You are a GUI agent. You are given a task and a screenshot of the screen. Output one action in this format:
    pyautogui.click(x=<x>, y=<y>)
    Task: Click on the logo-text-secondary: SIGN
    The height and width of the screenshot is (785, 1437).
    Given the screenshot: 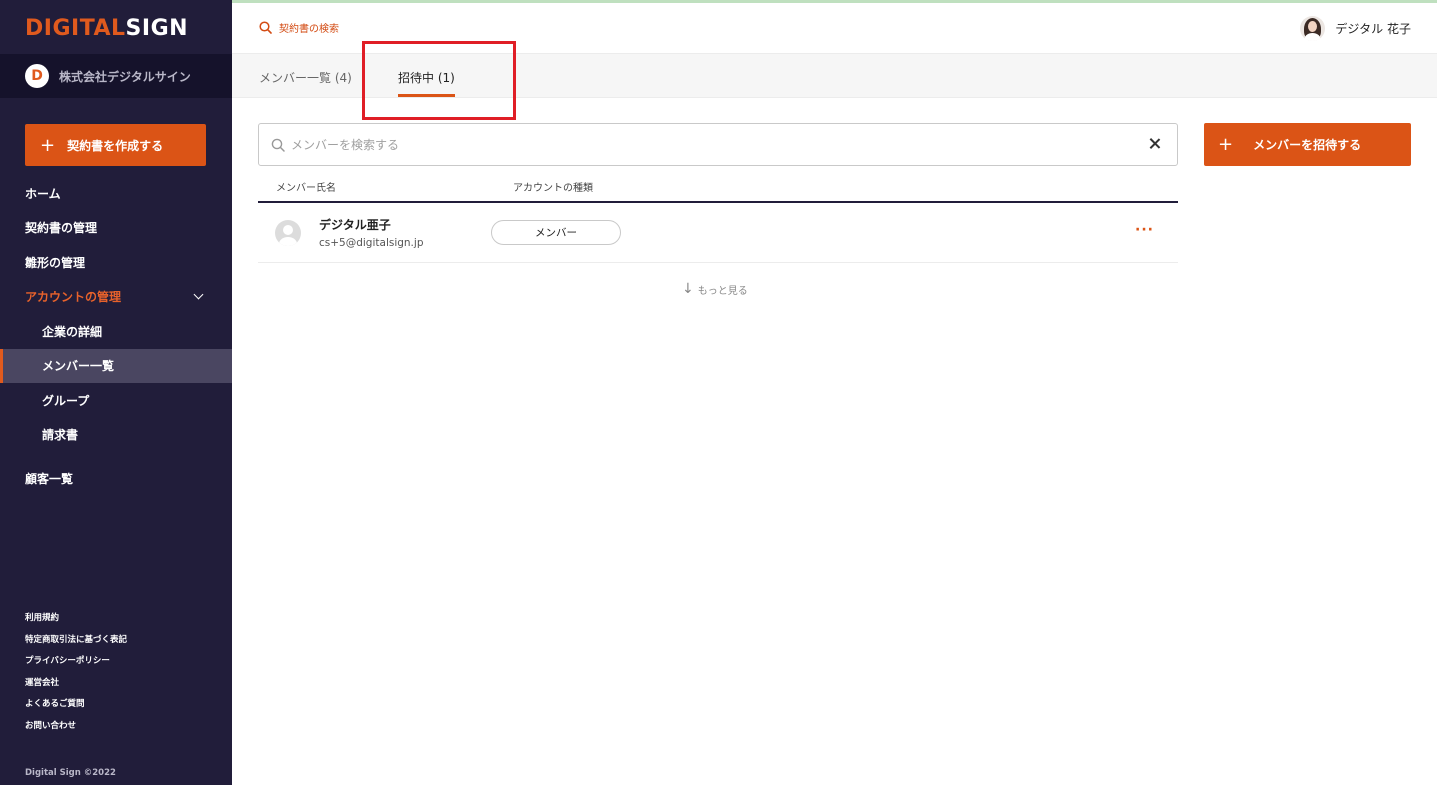 What is the action you would take?
    pyautogui.click(x=157, y=28)
    